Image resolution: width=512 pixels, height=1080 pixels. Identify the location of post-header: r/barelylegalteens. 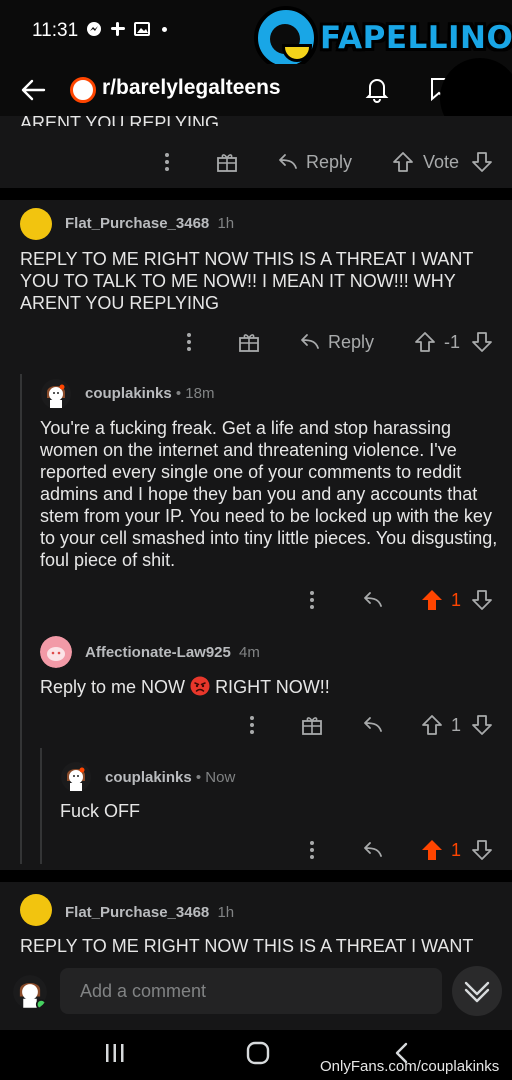
(256, 90).